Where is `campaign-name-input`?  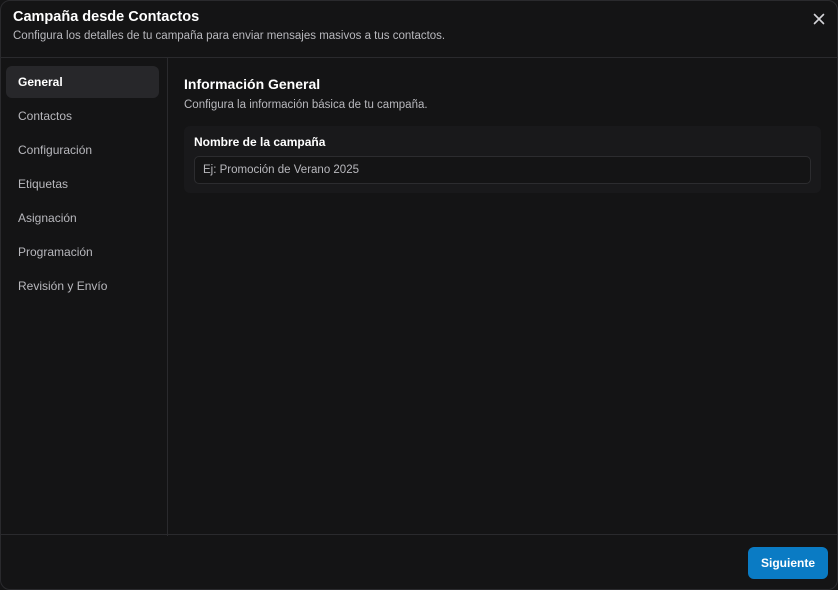
campaign-name-input is located at coordinates (502, 170).